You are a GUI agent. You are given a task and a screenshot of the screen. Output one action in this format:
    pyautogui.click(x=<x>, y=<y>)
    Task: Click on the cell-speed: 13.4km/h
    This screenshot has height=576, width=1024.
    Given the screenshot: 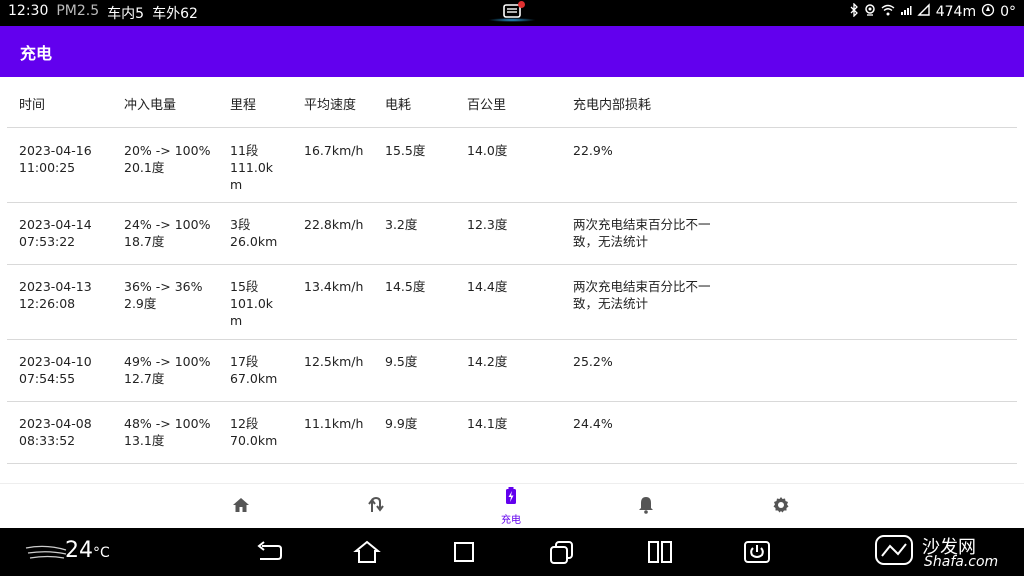 What is the action you would take?
    pyautogui.click(x=334, y=286)
    